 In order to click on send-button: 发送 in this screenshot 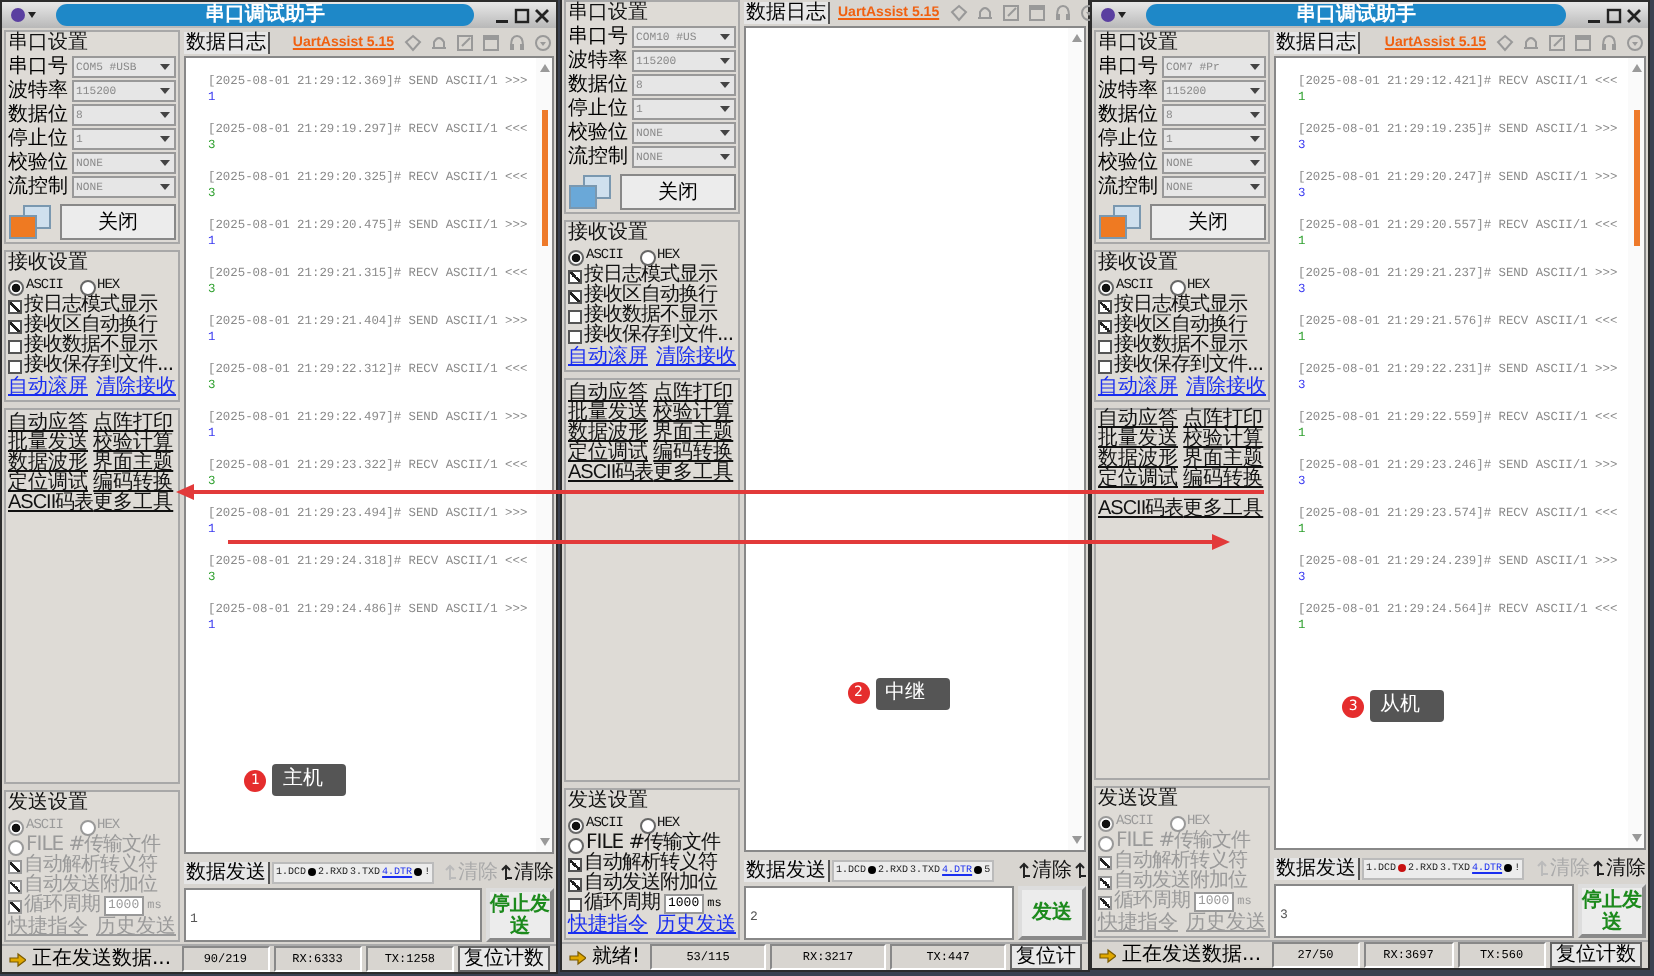, I will do `click(1052, 913)`.